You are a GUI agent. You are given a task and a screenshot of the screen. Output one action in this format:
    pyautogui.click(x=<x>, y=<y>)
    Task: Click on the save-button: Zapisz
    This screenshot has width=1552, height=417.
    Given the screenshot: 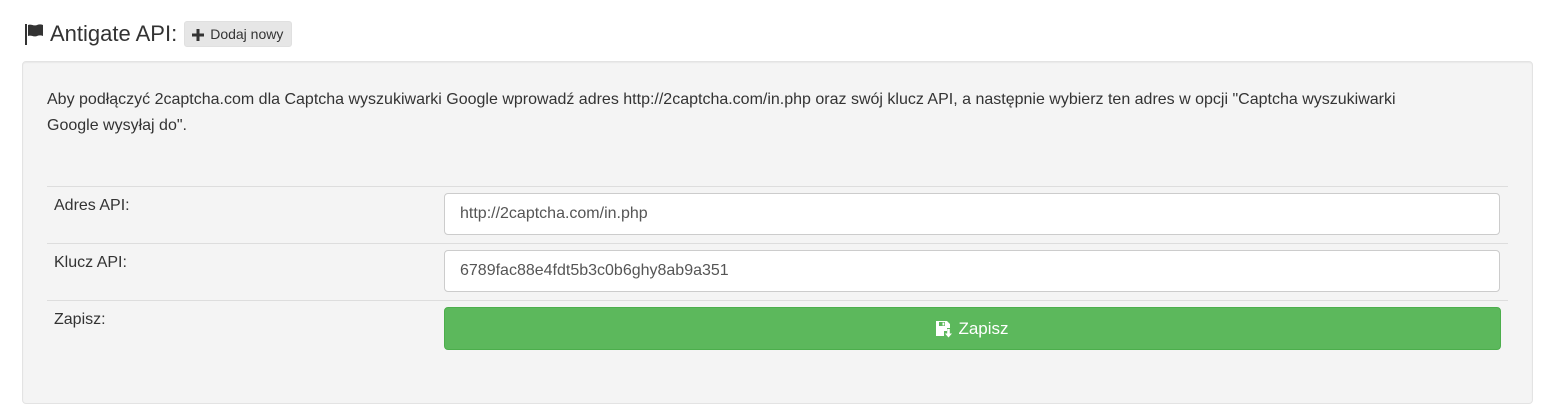 What is the action you would take?
    pyautogui.click(x=972, y=328)
    